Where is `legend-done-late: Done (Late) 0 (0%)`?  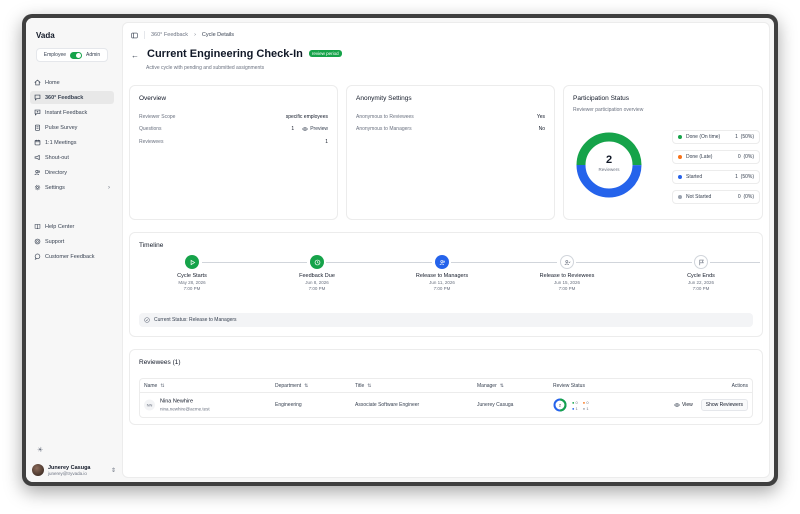 legend-done-late: Done (Late) 0 (0%) is located at coordinates (716, 157).